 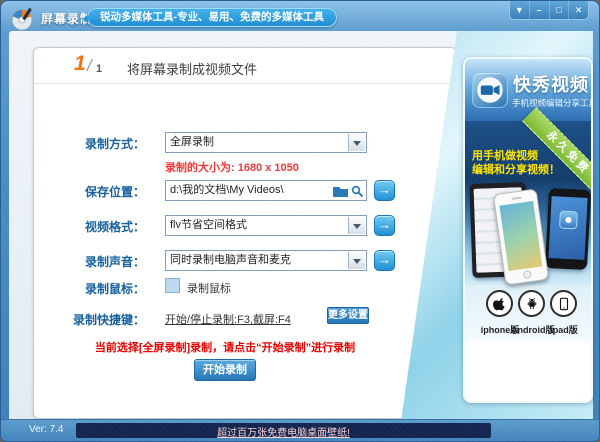 I want to click on menu-button: ▼, so click(x=520, y=10).